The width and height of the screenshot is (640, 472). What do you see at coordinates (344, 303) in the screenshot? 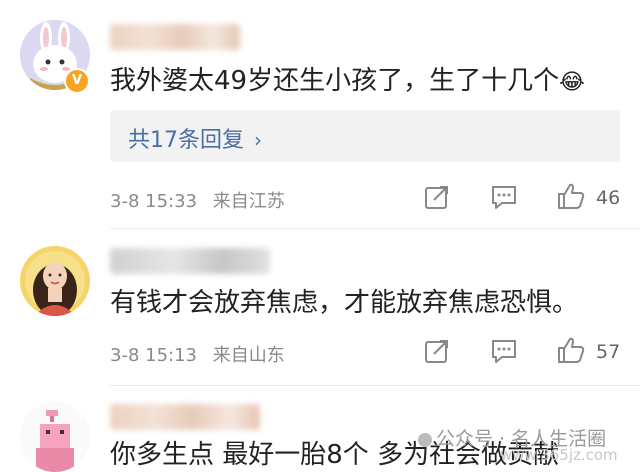
I see `comment-text: 有钱才会放弃焦虑，才能放弃焦虑恐惧。` at bounding box center [344, 303].